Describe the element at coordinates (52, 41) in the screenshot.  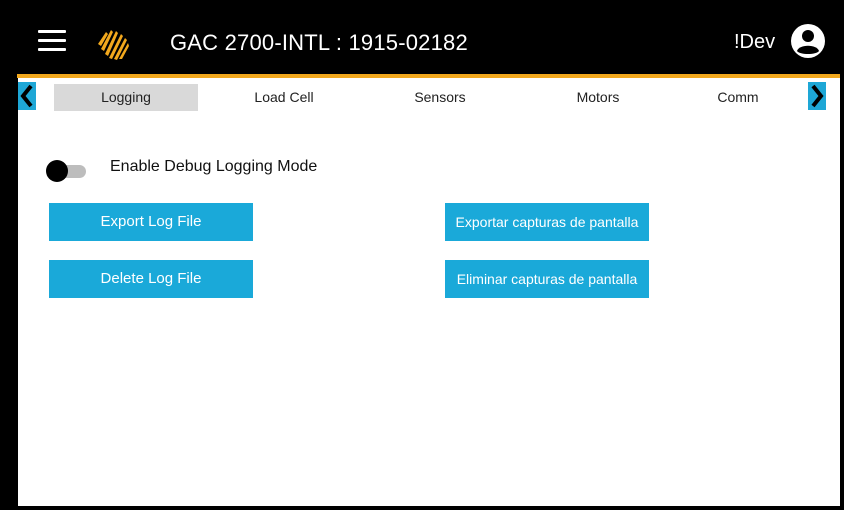
I see `hamburger-menu-icon` at that location.